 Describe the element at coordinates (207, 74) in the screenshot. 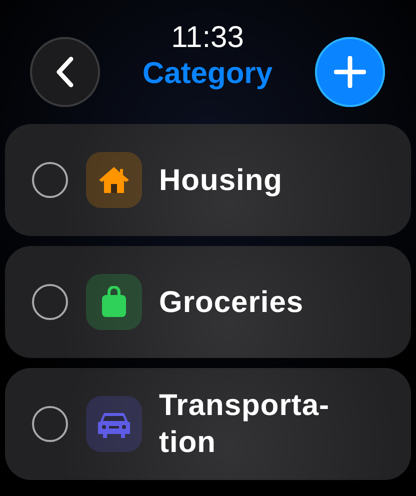

I see `screen-title: Category` at that location.